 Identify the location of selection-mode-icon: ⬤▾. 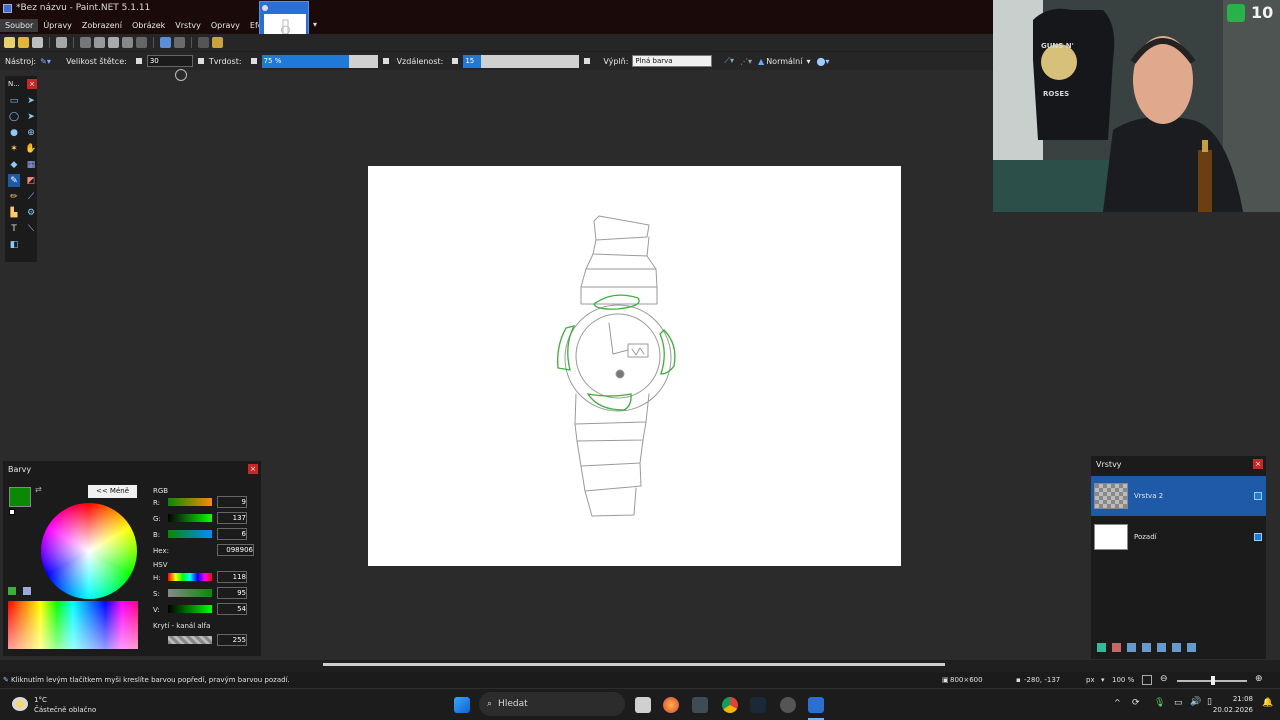
(822, 61).